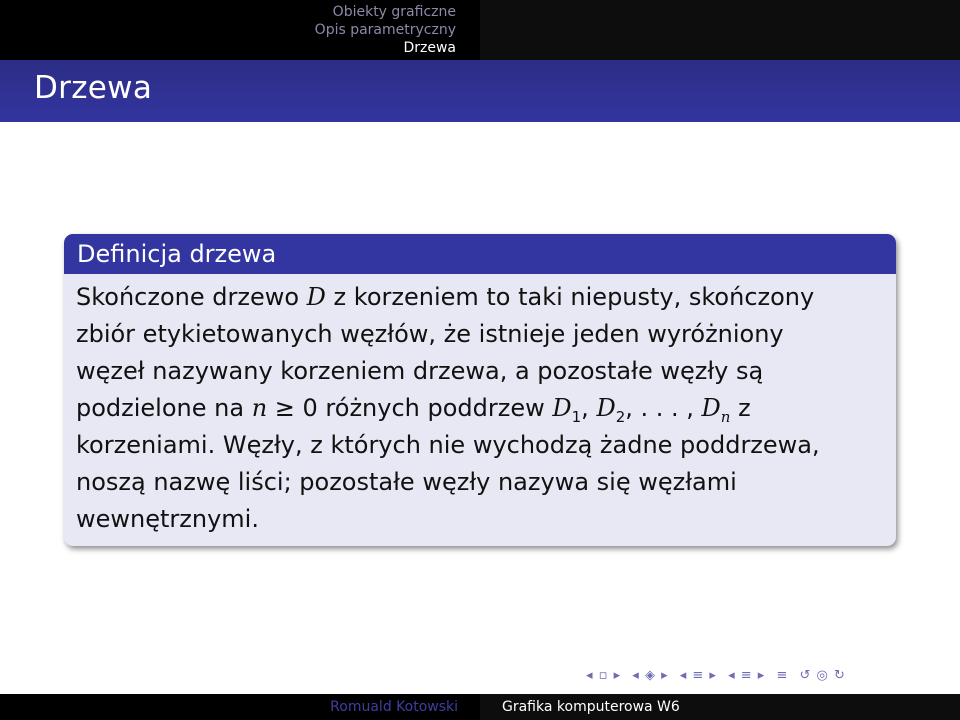 The height and width of the screenshot is (720, 960). What do you see at coordinates (782, 675) in the screenshot?
I see `appendix-nav-icon: ≡` at bounding box center [782, 675].